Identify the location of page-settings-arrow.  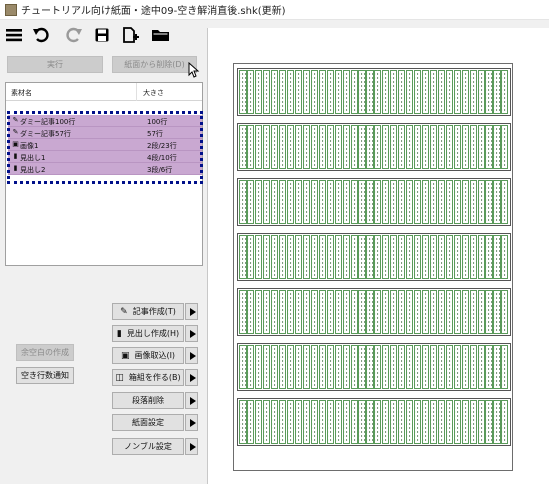
(191, 422).